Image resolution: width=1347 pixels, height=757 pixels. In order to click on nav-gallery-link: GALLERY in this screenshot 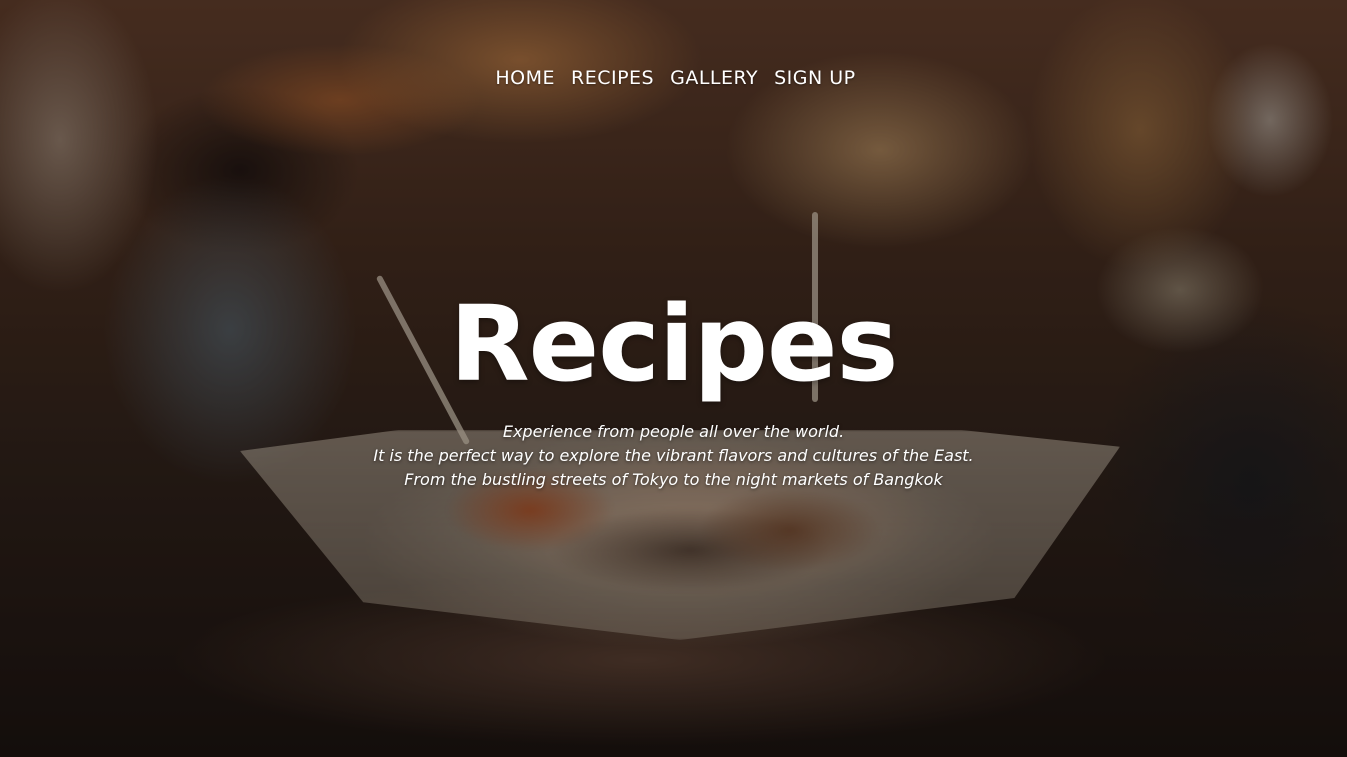, I will do `click(714, 78)`.